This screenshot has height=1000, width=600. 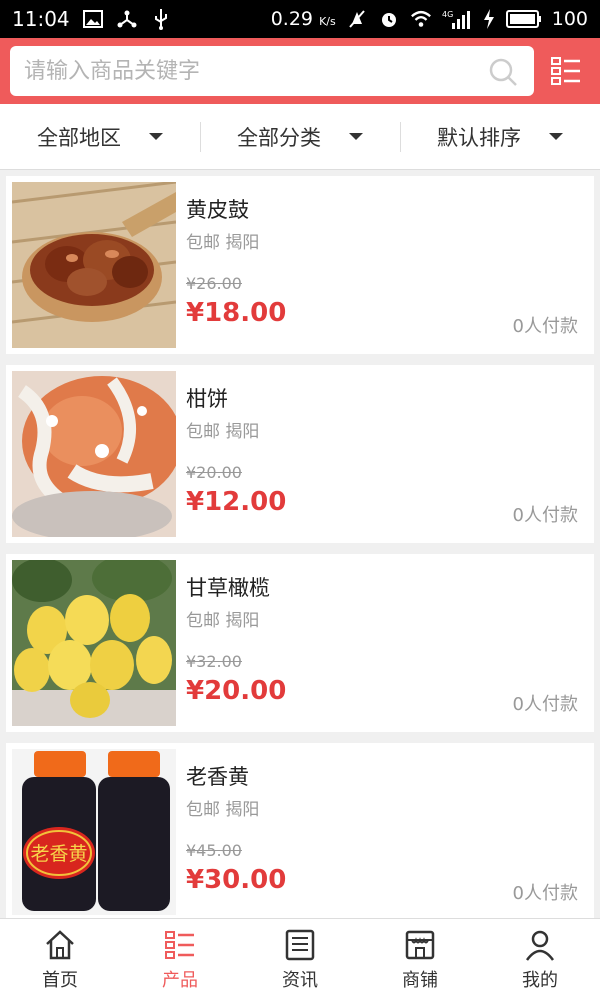 What do you see at coordinates (489, 19) in the screenshot?
I see `charging-icon` at bounding box center [489, 19].